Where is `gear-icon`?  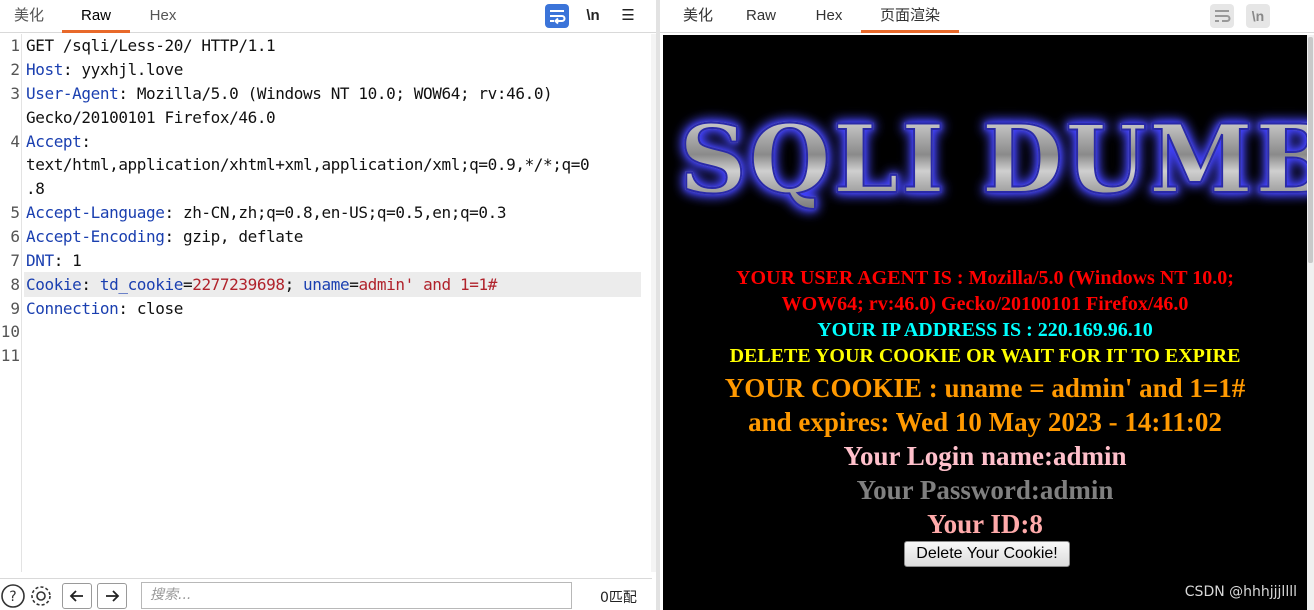 gear-icon is located at coordinates (41, 596).